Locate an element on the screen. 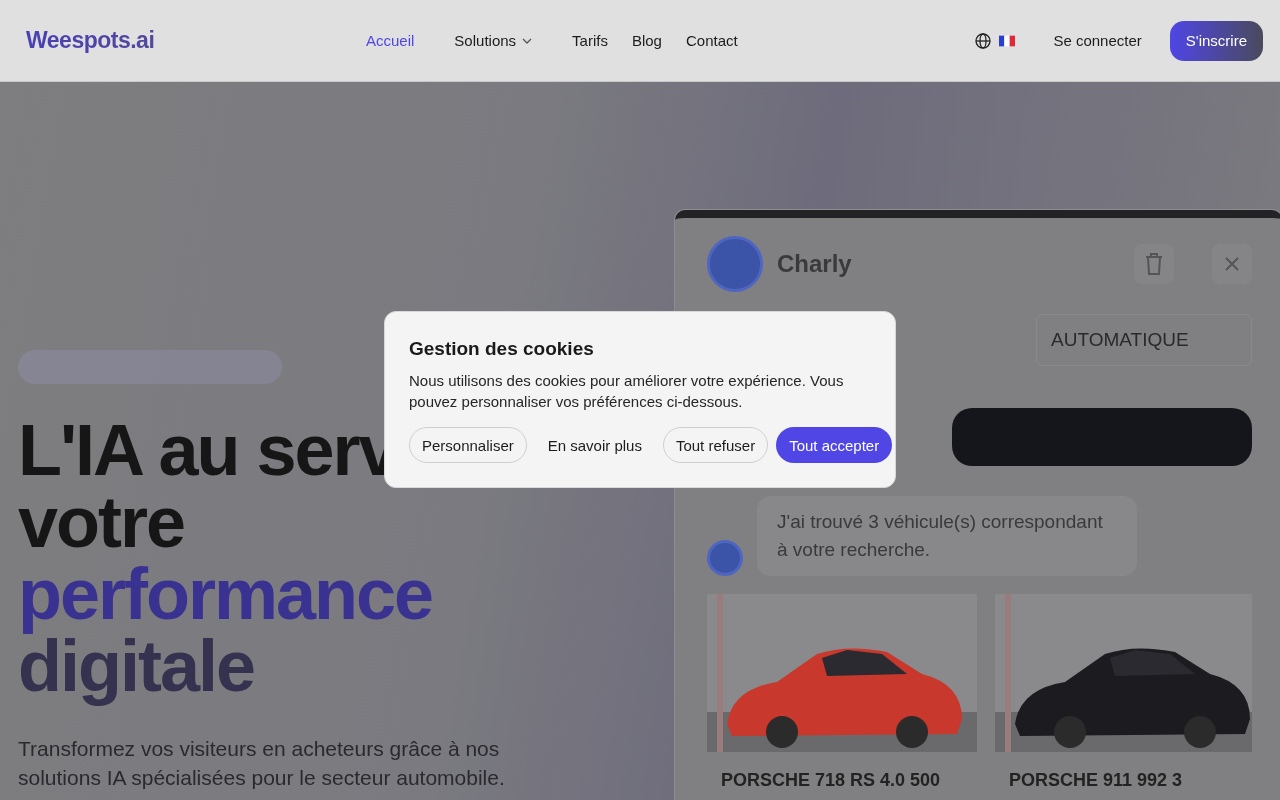  hero-heading: votre is located at coordinates (101, 522).